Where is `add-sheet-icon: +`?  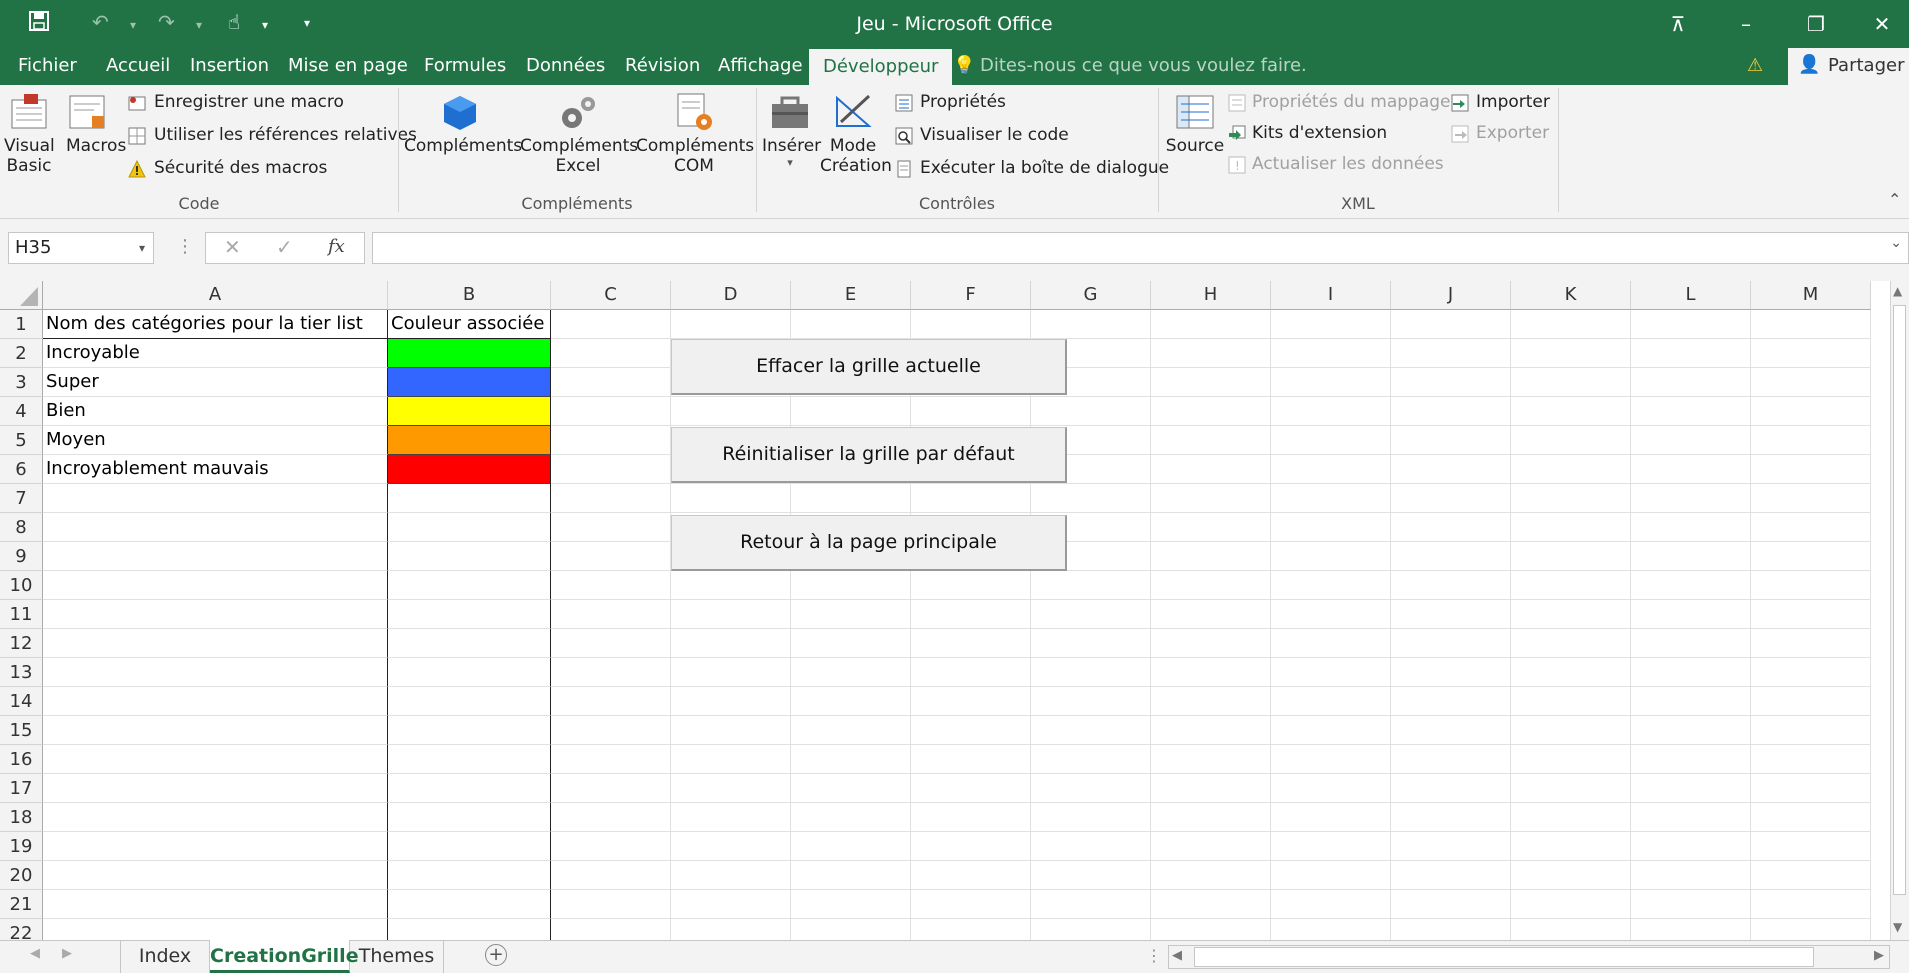 add-sheet-icon: + is located at coordinates (496, 955).